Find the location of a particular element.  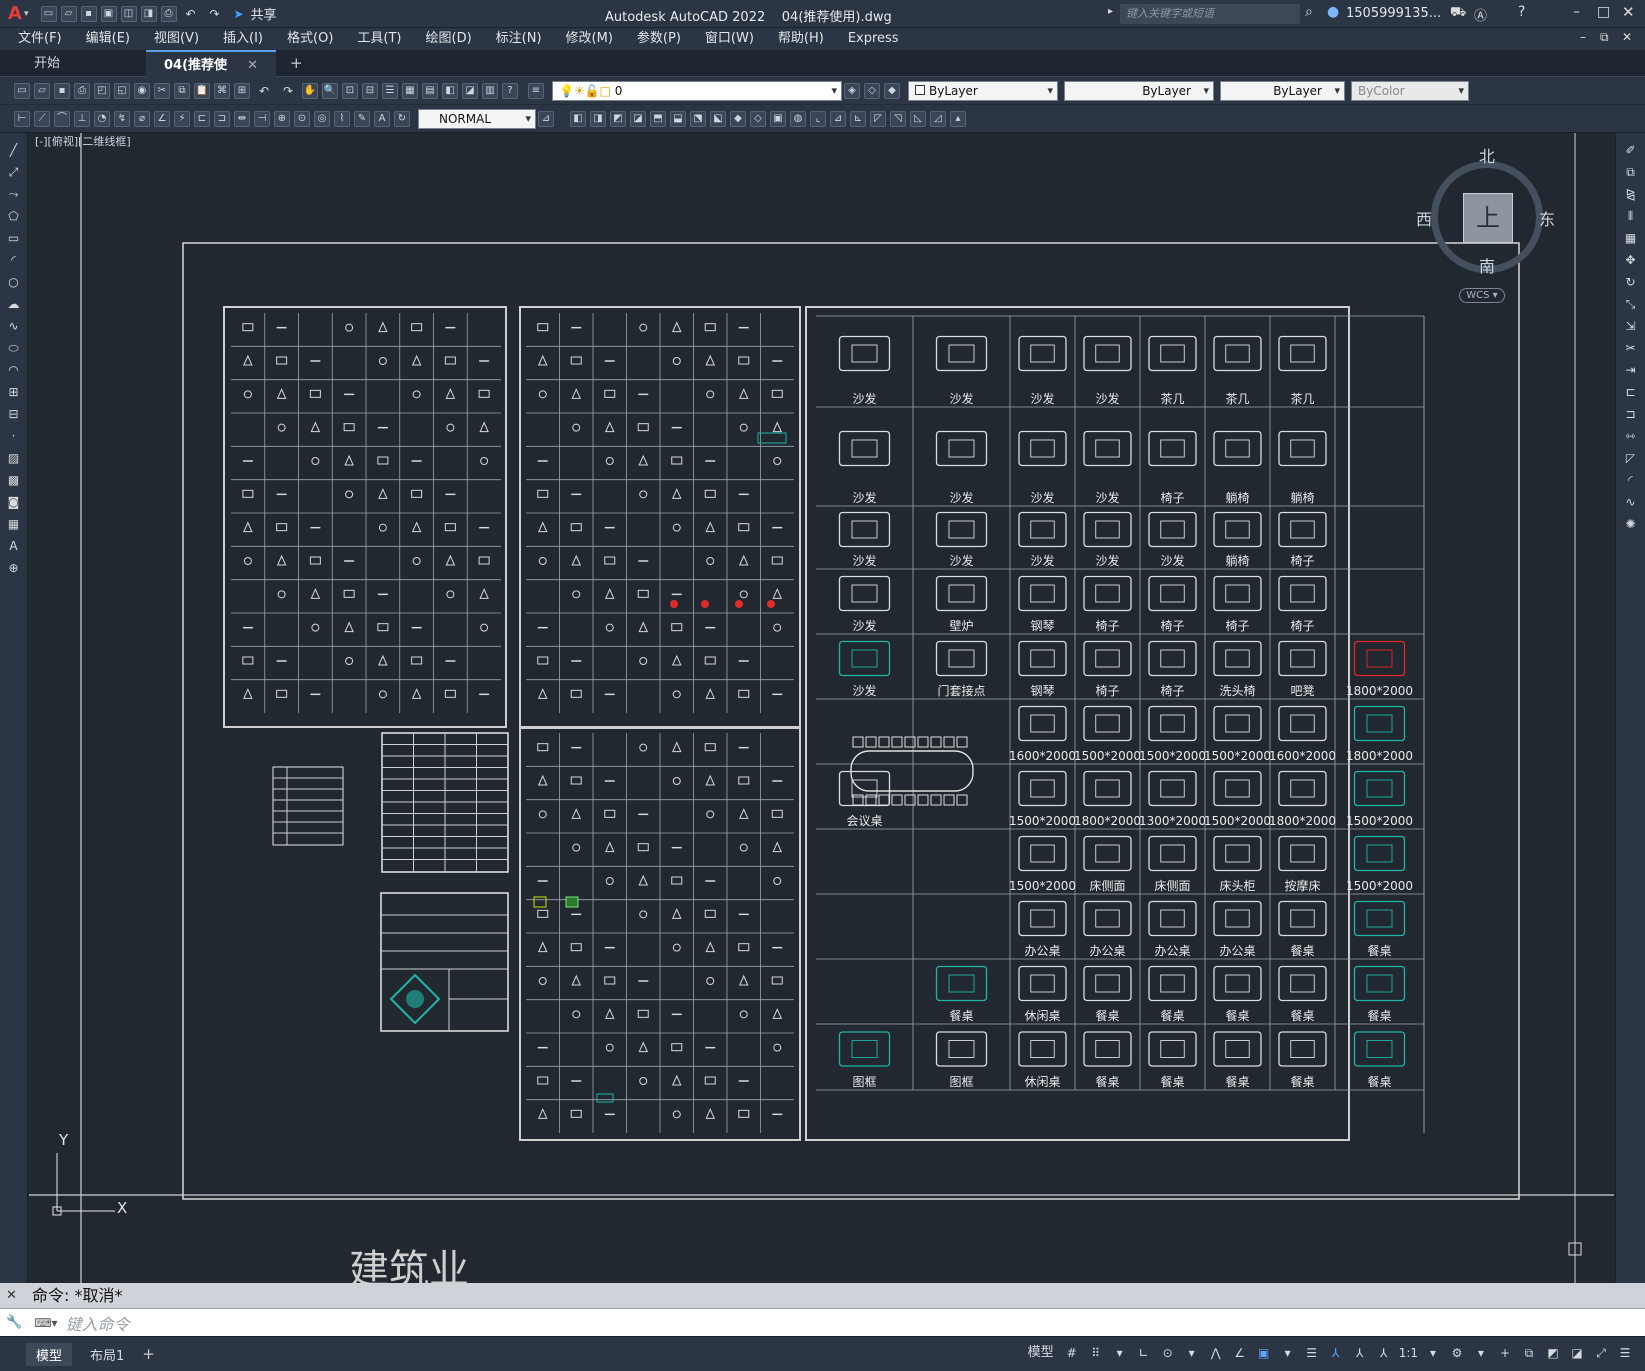

ucs-face-icon: ◸ is located at coordinates (878, 118).